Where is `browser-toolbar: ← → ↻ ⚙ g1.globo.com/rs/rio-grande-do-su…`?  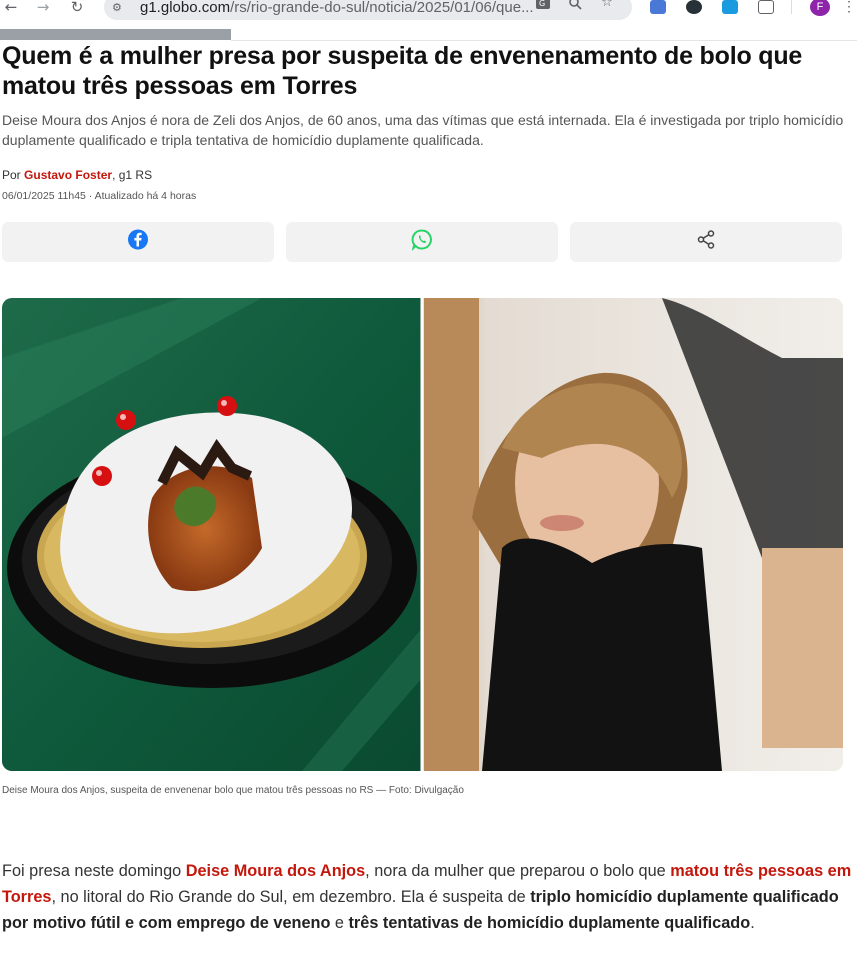
browser-toolbar: ← → ↻ ⚙ g1.globo.com/rs/rio-grande-do-su… is located at coordinates (428, 14).